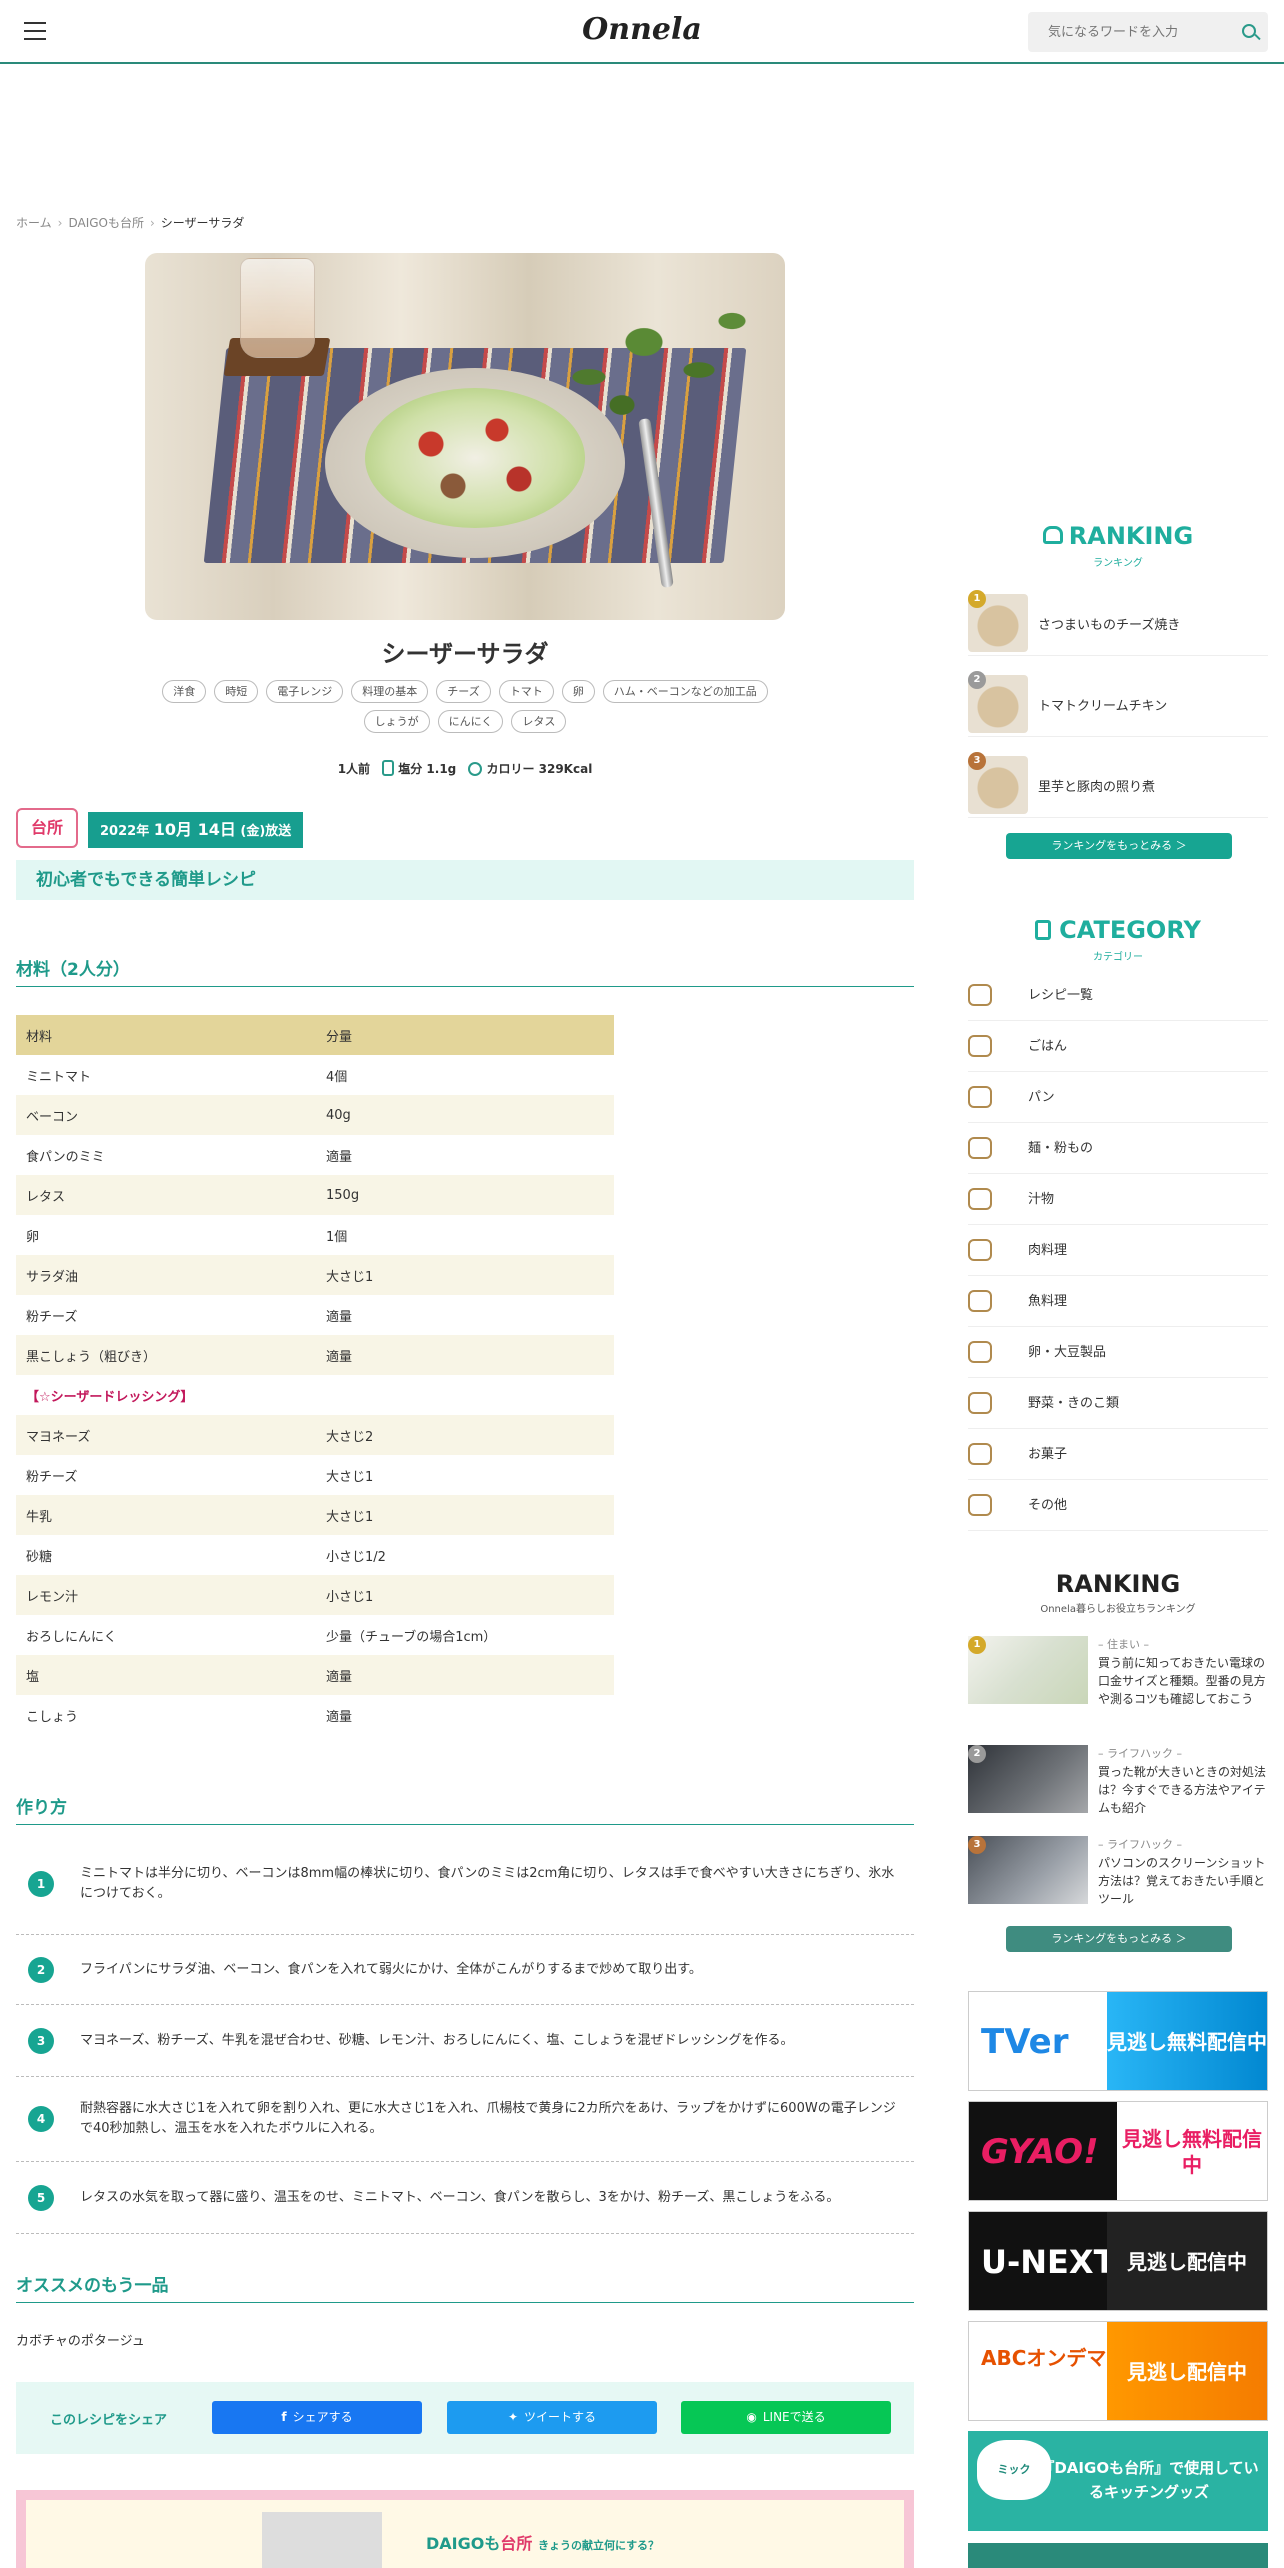 The image size is (1284, 2568). What do you see at coordinates (1028, 1779) in the screenshot?
I see `article-thumbnail` at bounding box center [1028, 1779].